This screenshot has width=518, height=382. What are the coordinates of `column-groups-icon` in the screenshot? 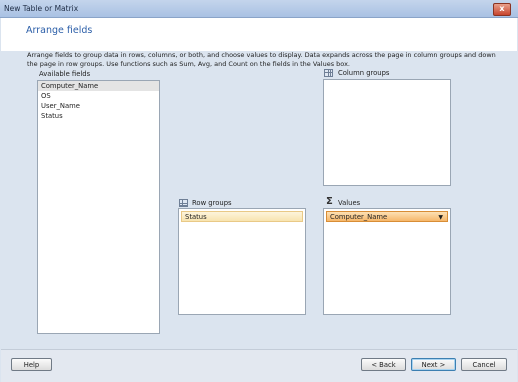 It's located at (328, 73).